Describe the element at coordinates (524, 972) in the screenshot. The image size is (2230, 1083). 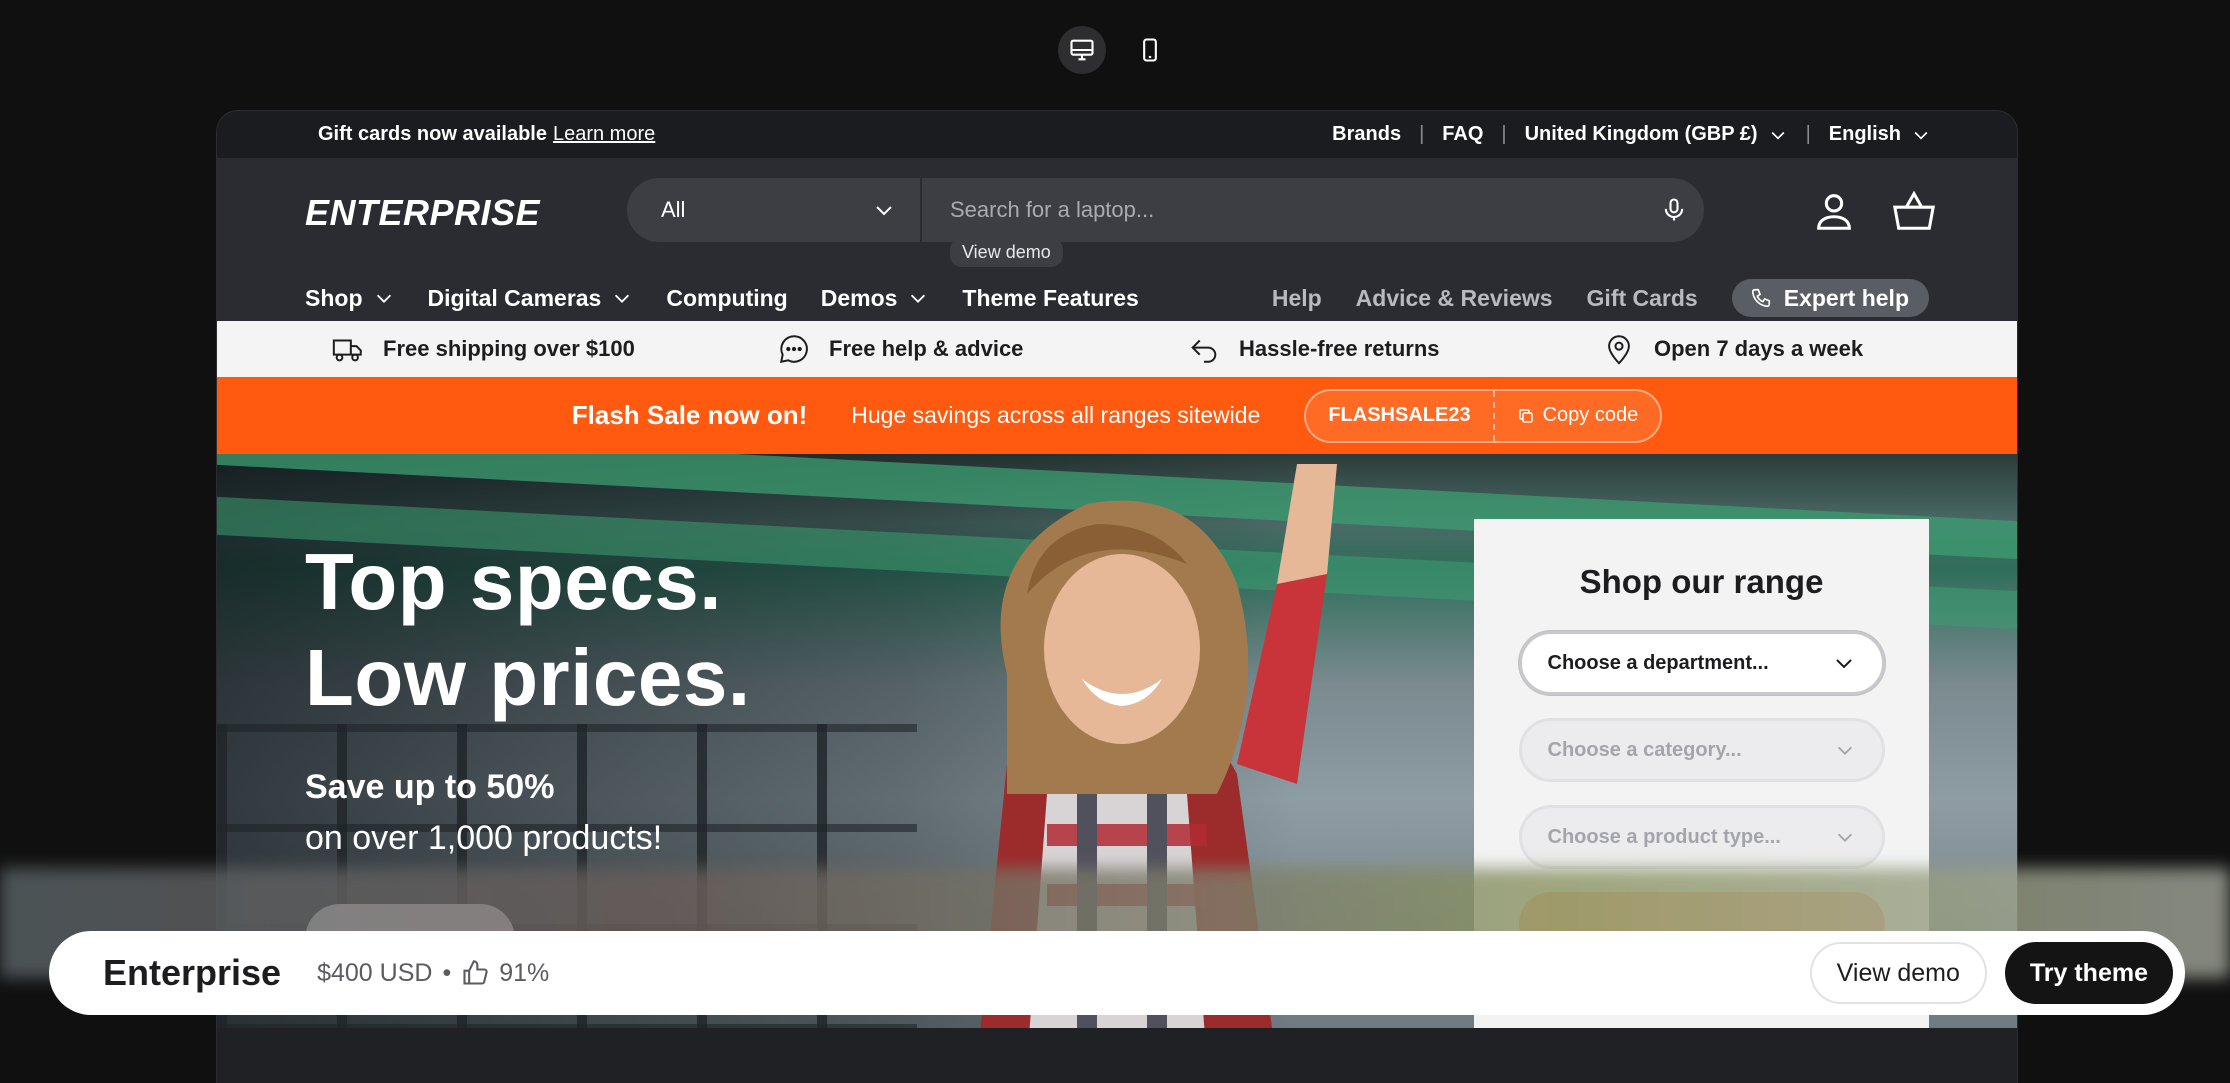
I see `theme-rating: 91%` at that location.